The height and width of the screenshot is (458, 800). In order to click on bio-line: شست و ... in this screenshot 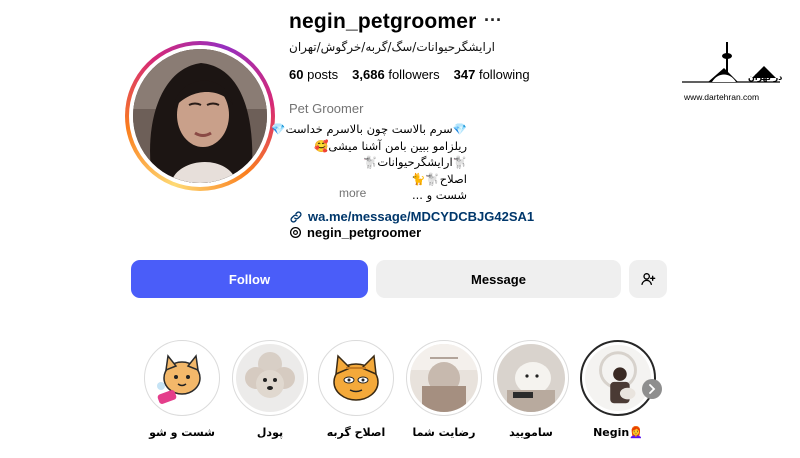, I will do `click(439, 195)`.